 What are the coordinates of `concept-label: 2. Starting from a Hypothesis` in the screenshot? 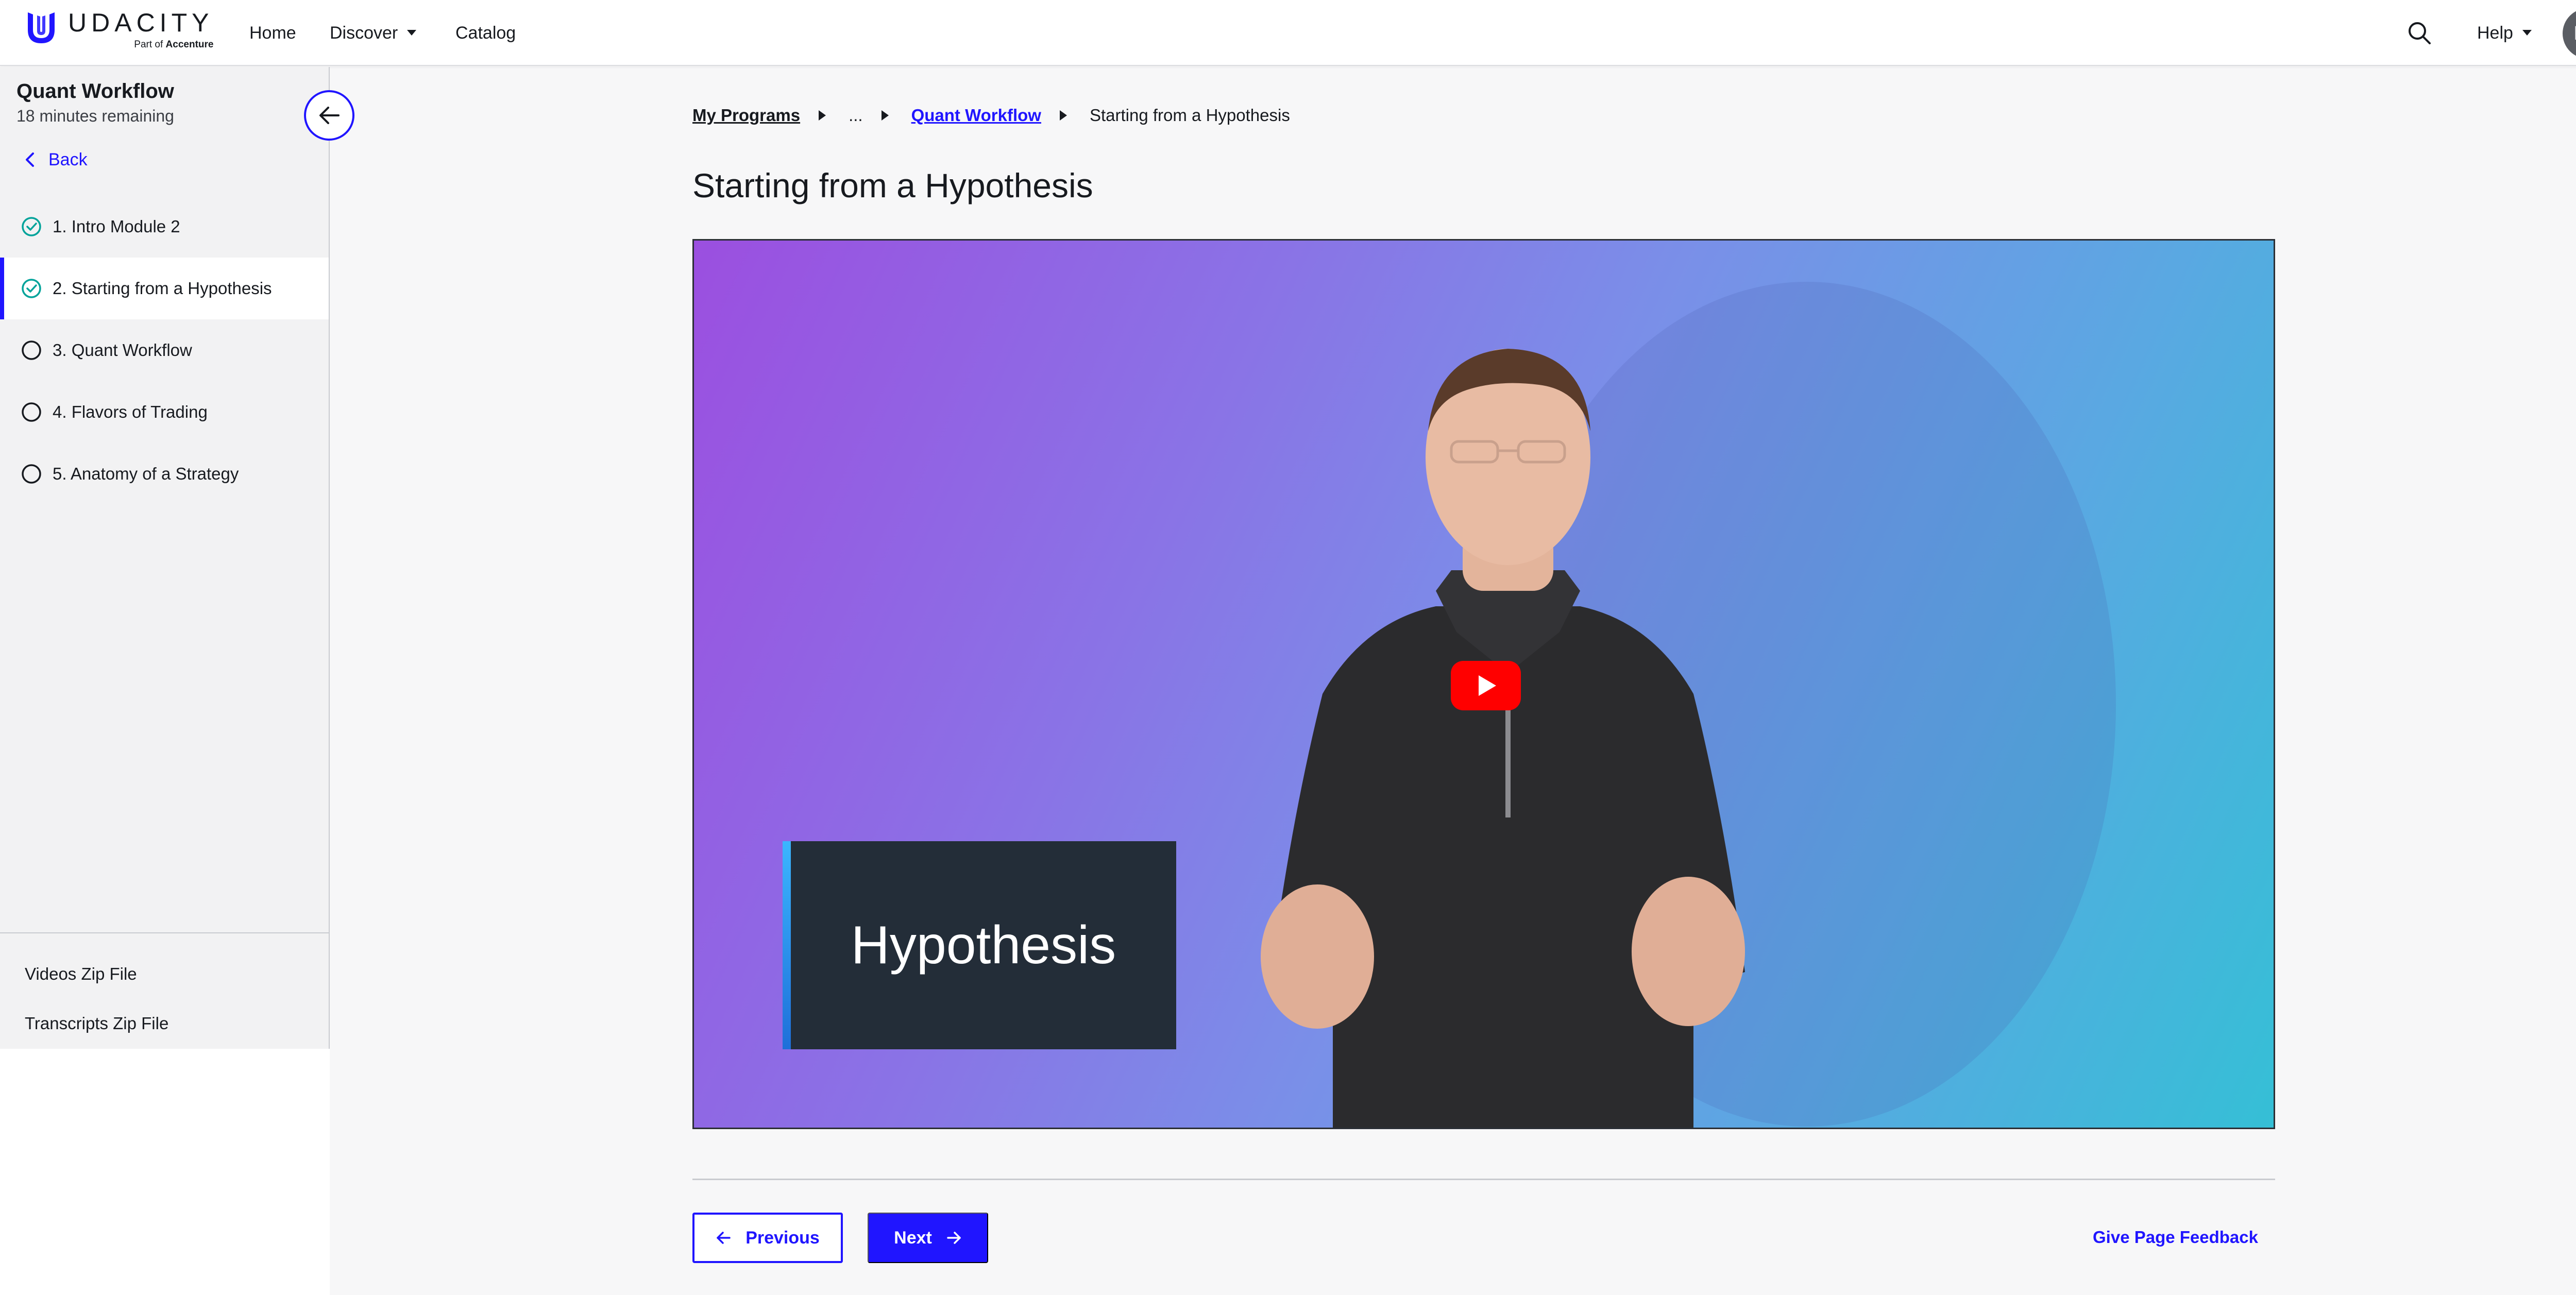 It's located at (162, 288).